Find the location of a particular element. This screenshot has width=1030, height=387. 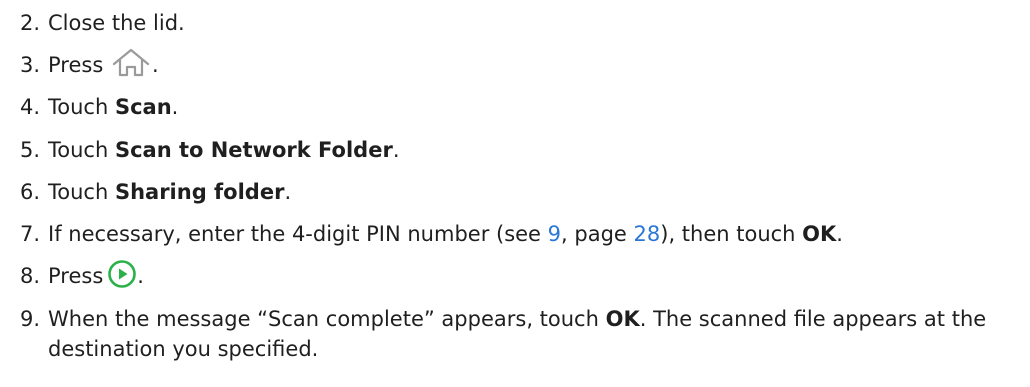

button-name-scan-to-network-folder: Scan to Network Folder is located at coordinates (253, 150).